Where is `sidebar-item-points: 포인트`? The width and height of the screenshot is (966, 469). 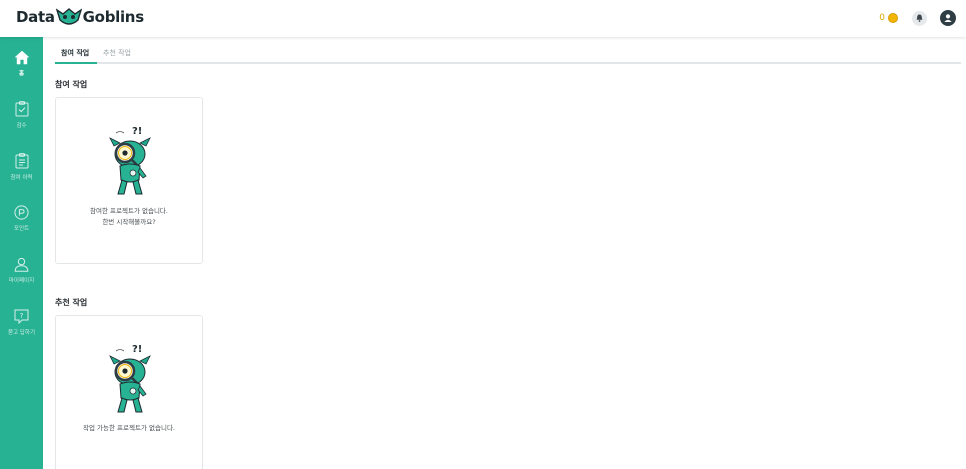
sidebar-item-points: 포인트 is located at coordinates (21, 218).